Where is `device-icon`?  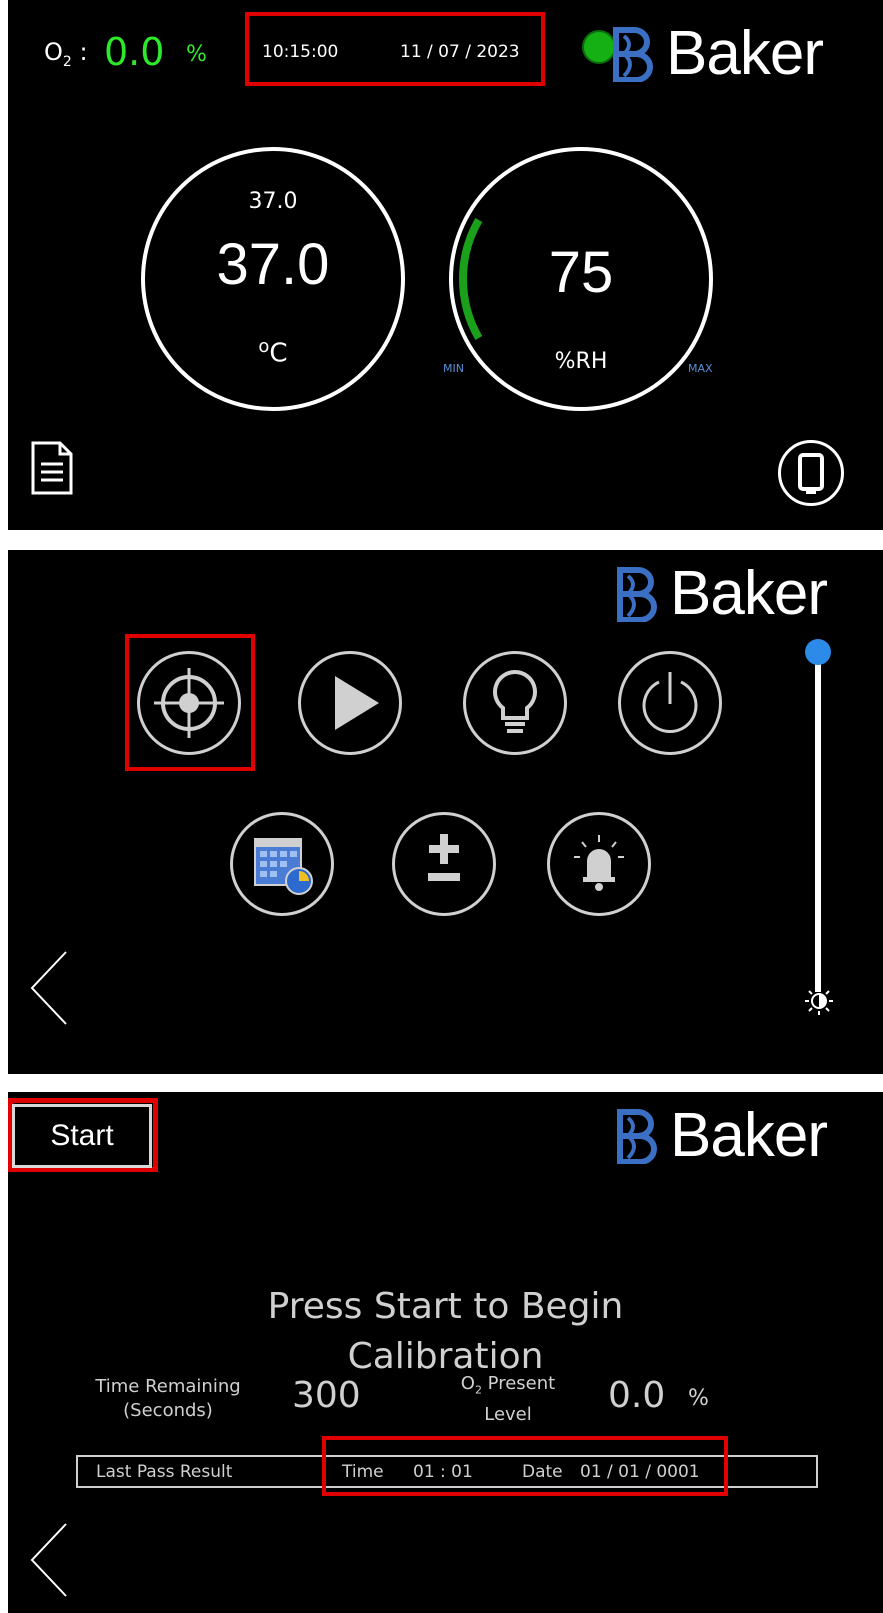
device-icon is located at coordinates (811, 473).